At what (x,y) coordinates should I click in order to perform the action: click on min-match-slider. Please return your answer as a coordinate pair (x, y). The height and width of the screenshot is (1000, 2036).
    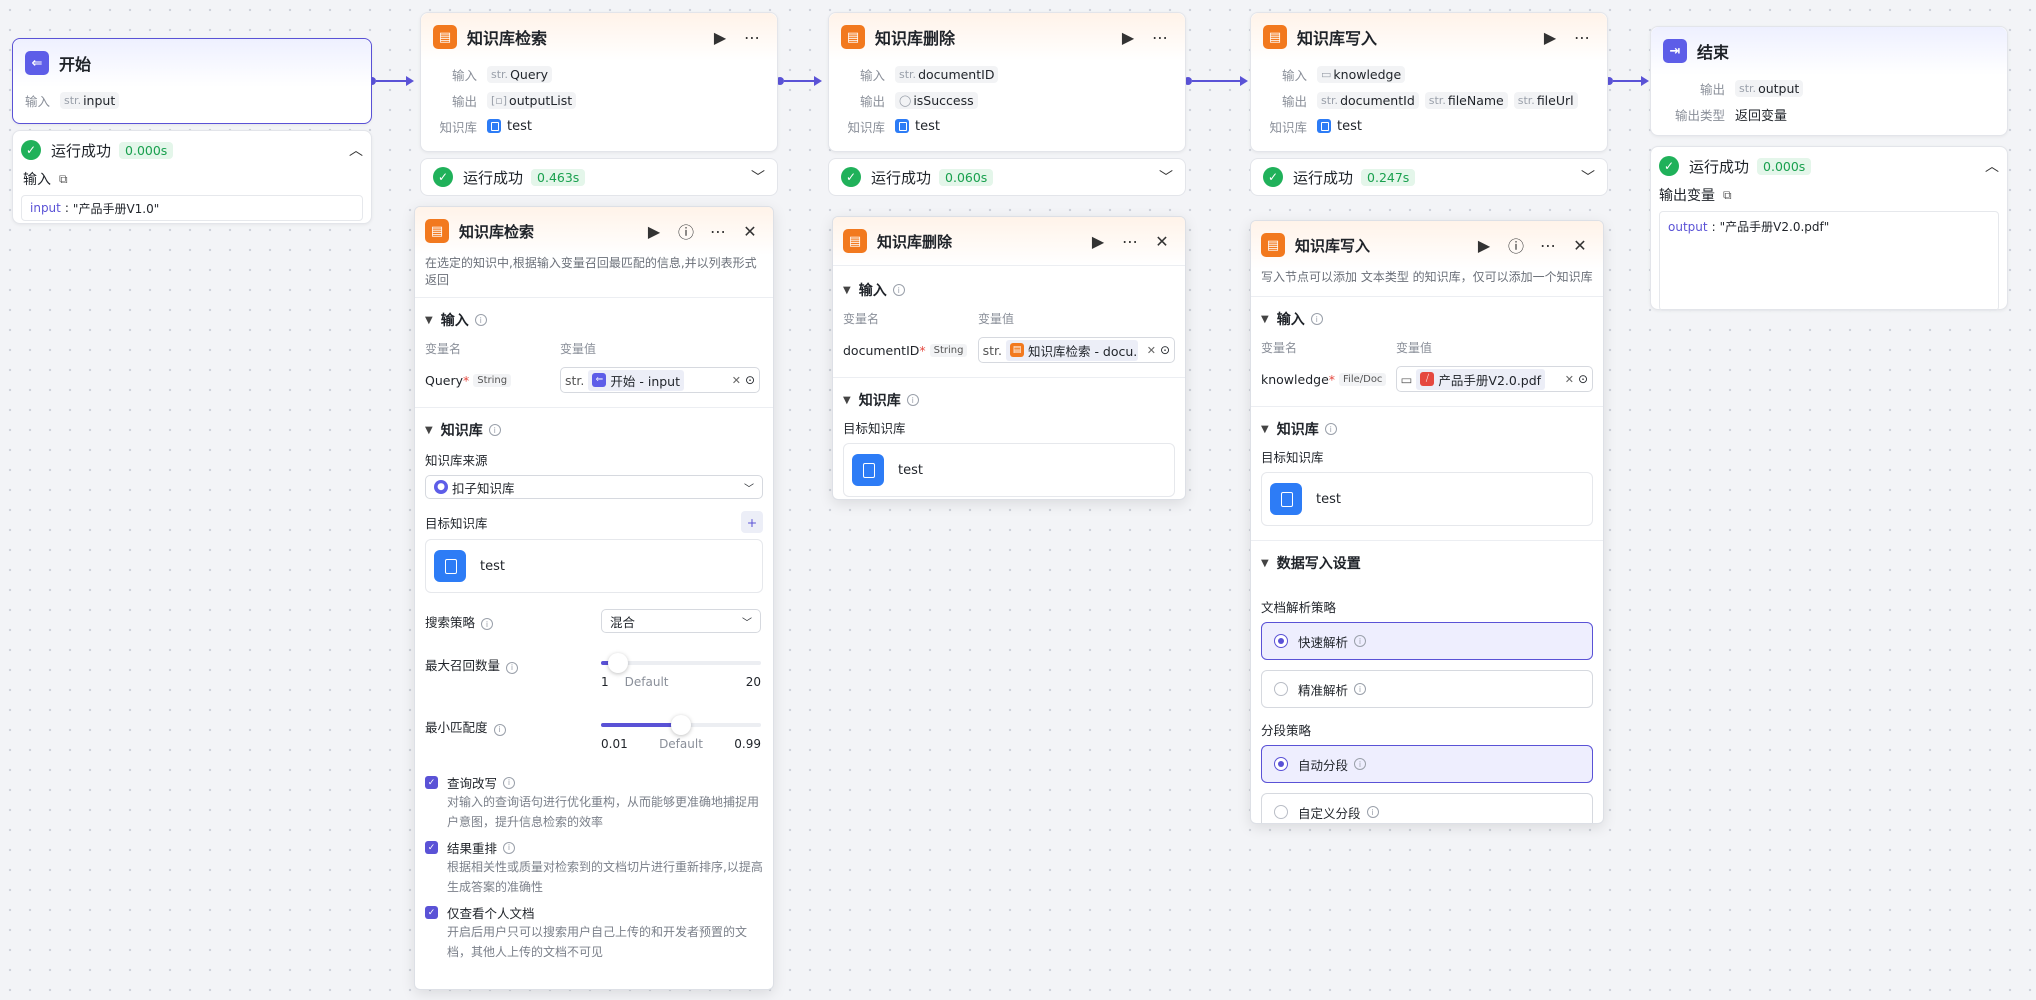
    Looking at the image, I should click on (681, 725).